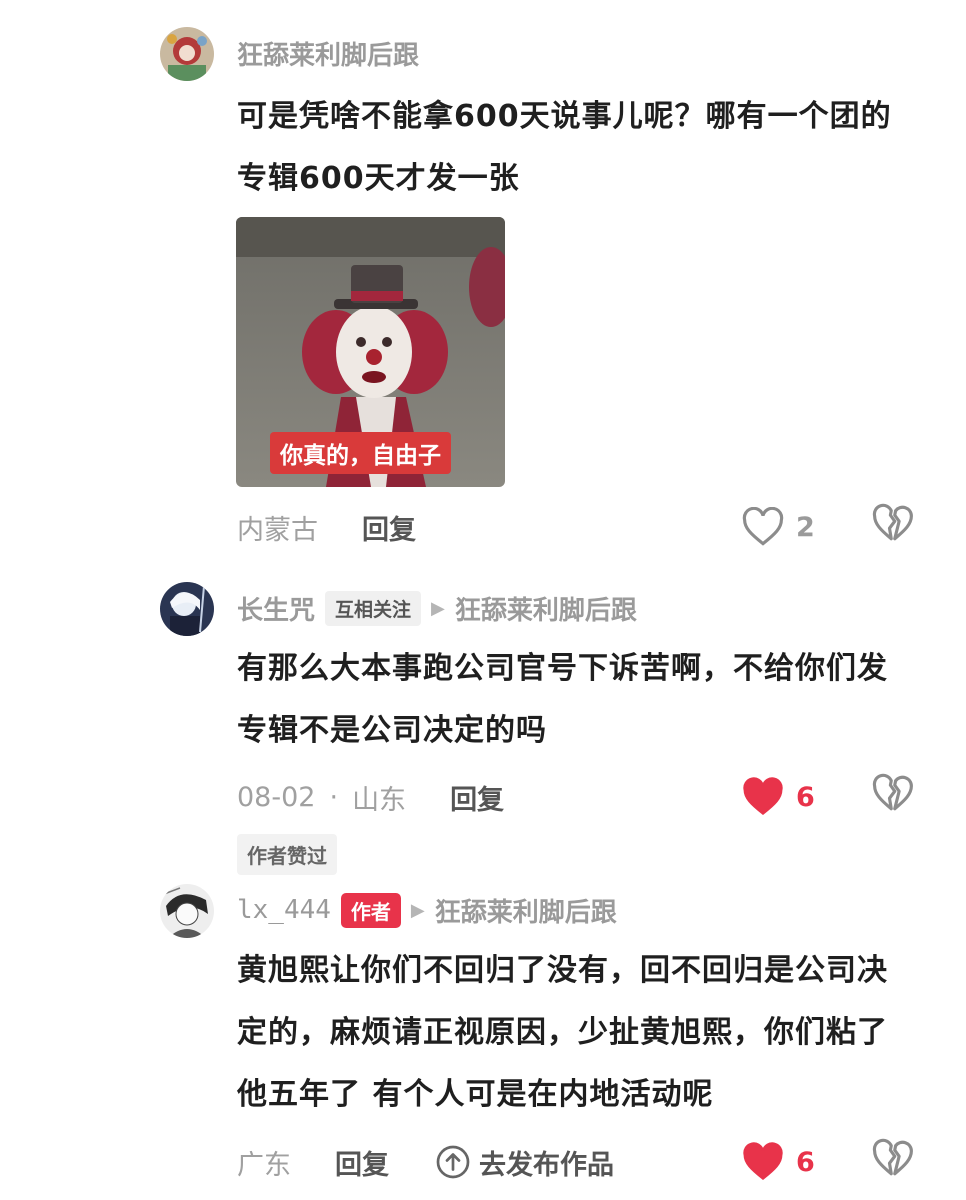  What do you see at coordinates (370, 352) in the screenshot?
I see `sticker-image: 你真的，自由子` at bounding box center [370, 352].